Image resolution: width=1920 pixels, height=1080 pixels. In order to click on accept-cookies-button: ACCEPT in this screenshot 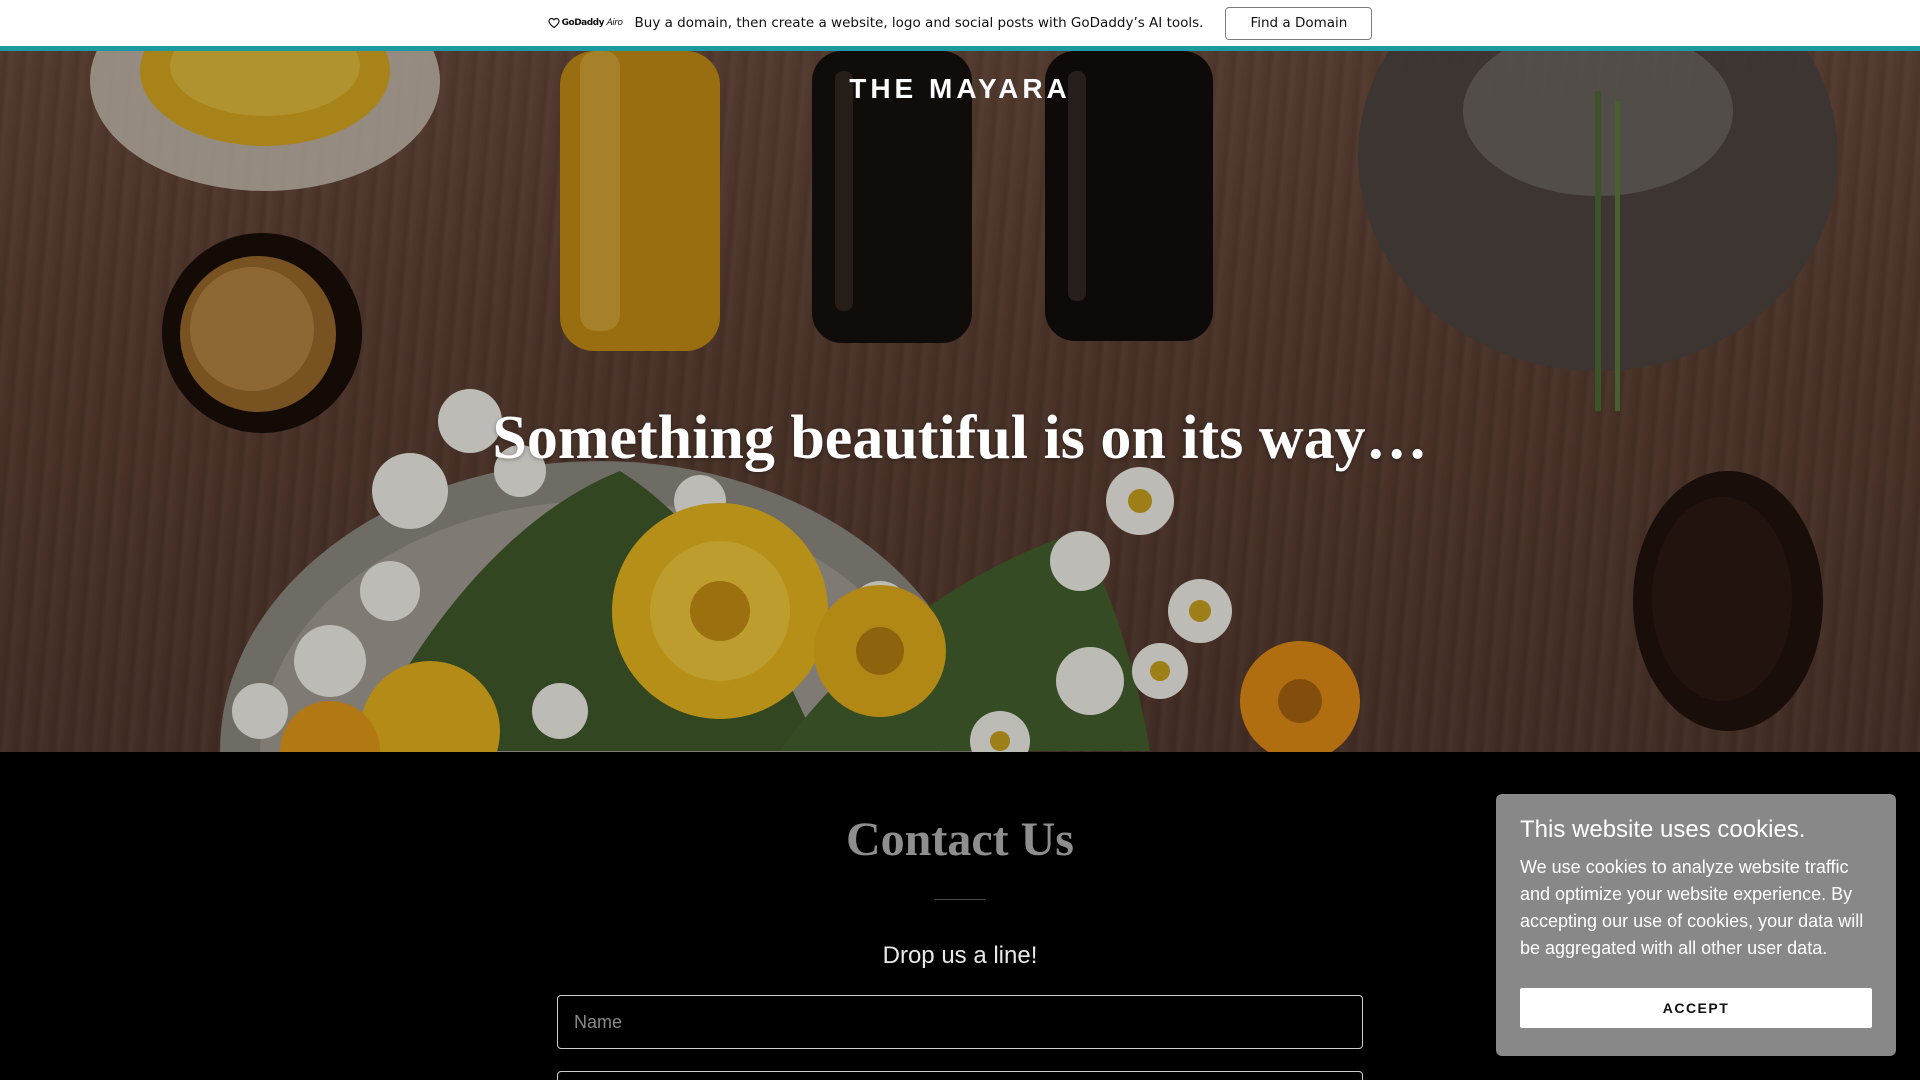, I will do `click(1696, 1008)`.